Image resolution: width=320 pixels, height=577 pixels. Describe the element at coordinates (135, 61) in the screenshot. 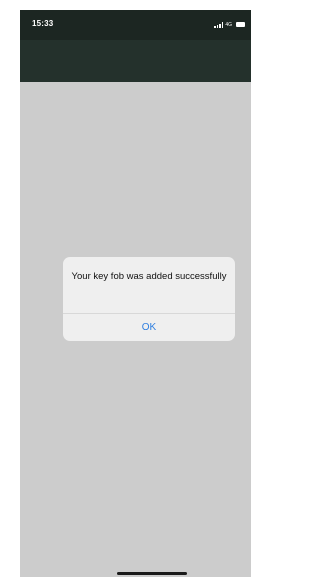

I see `navigation-bar` at that location.